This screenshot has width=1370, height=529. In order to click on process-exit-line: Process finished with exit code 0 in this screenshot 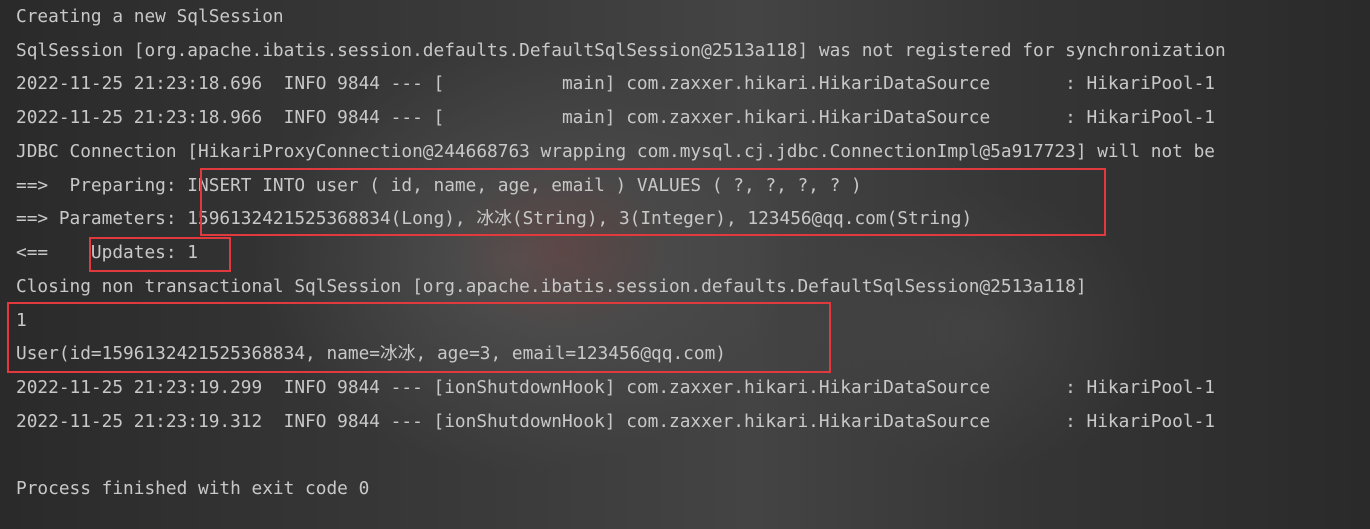, I will do `click(193, 488)`.